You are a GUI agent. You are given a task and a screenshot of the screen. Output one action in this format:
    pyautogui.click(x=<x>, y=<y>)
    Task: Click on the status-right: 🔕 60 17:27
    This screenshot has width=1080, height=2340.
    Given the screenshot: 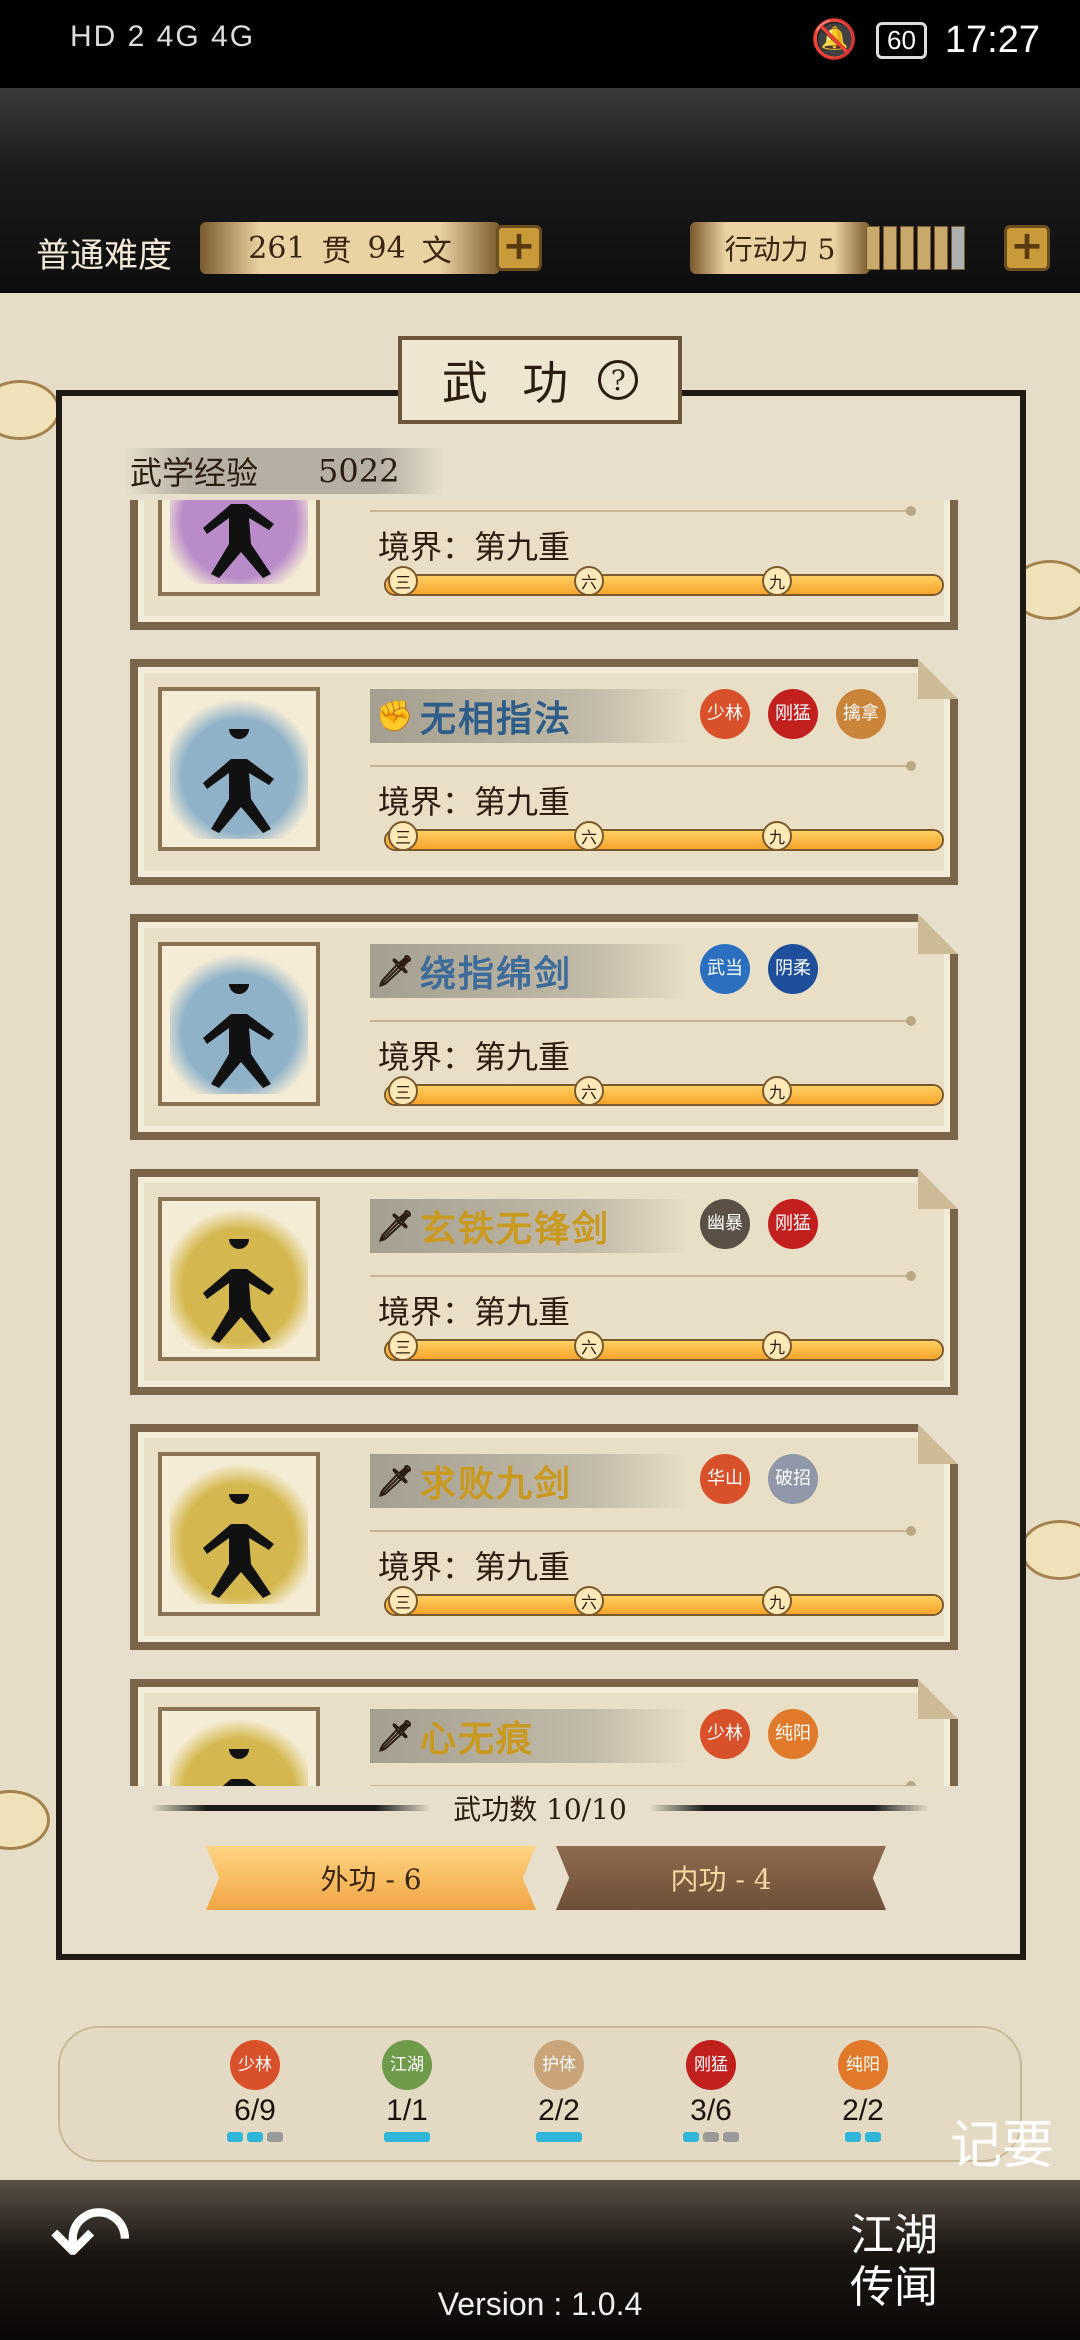 What is the action you would take?
    pyautogui.click(x=925, y=40)
    